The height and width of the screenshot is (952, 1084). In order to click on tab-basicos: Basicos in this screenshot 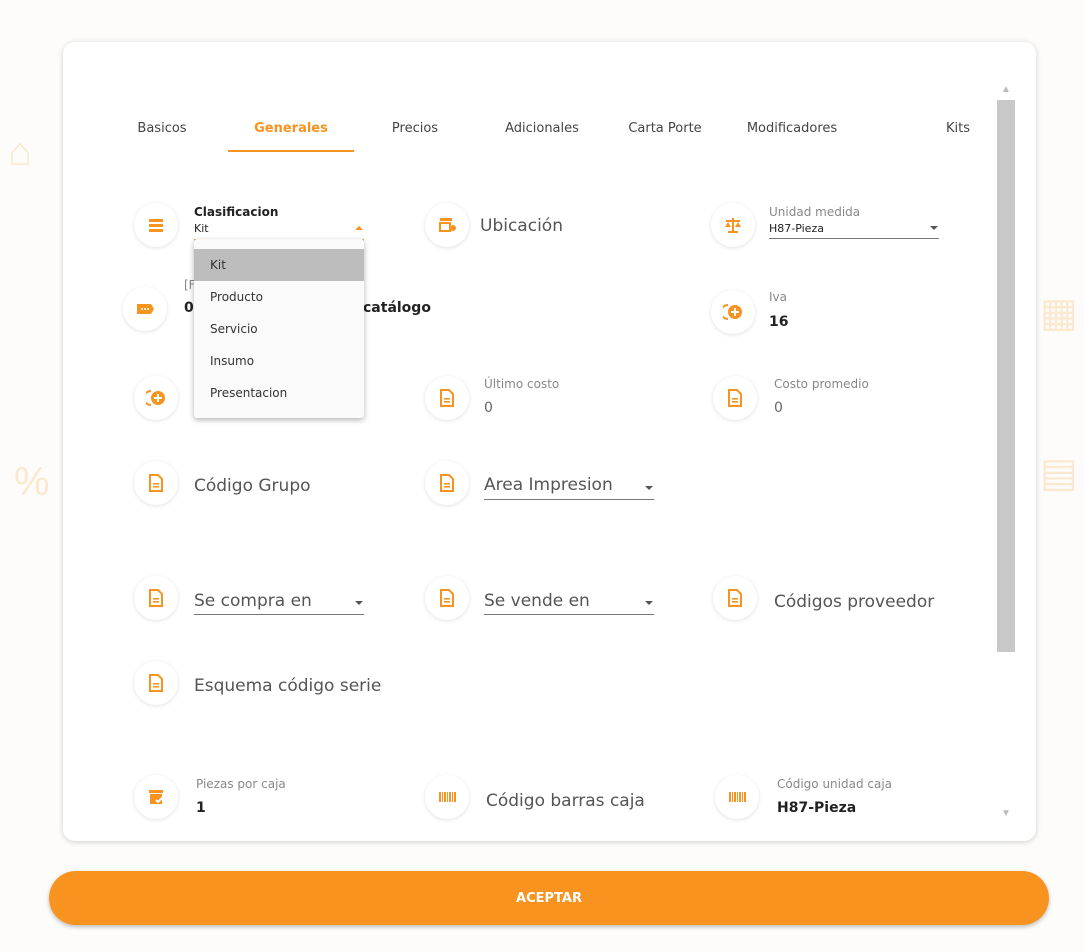, I will do `click(162, 132)`.